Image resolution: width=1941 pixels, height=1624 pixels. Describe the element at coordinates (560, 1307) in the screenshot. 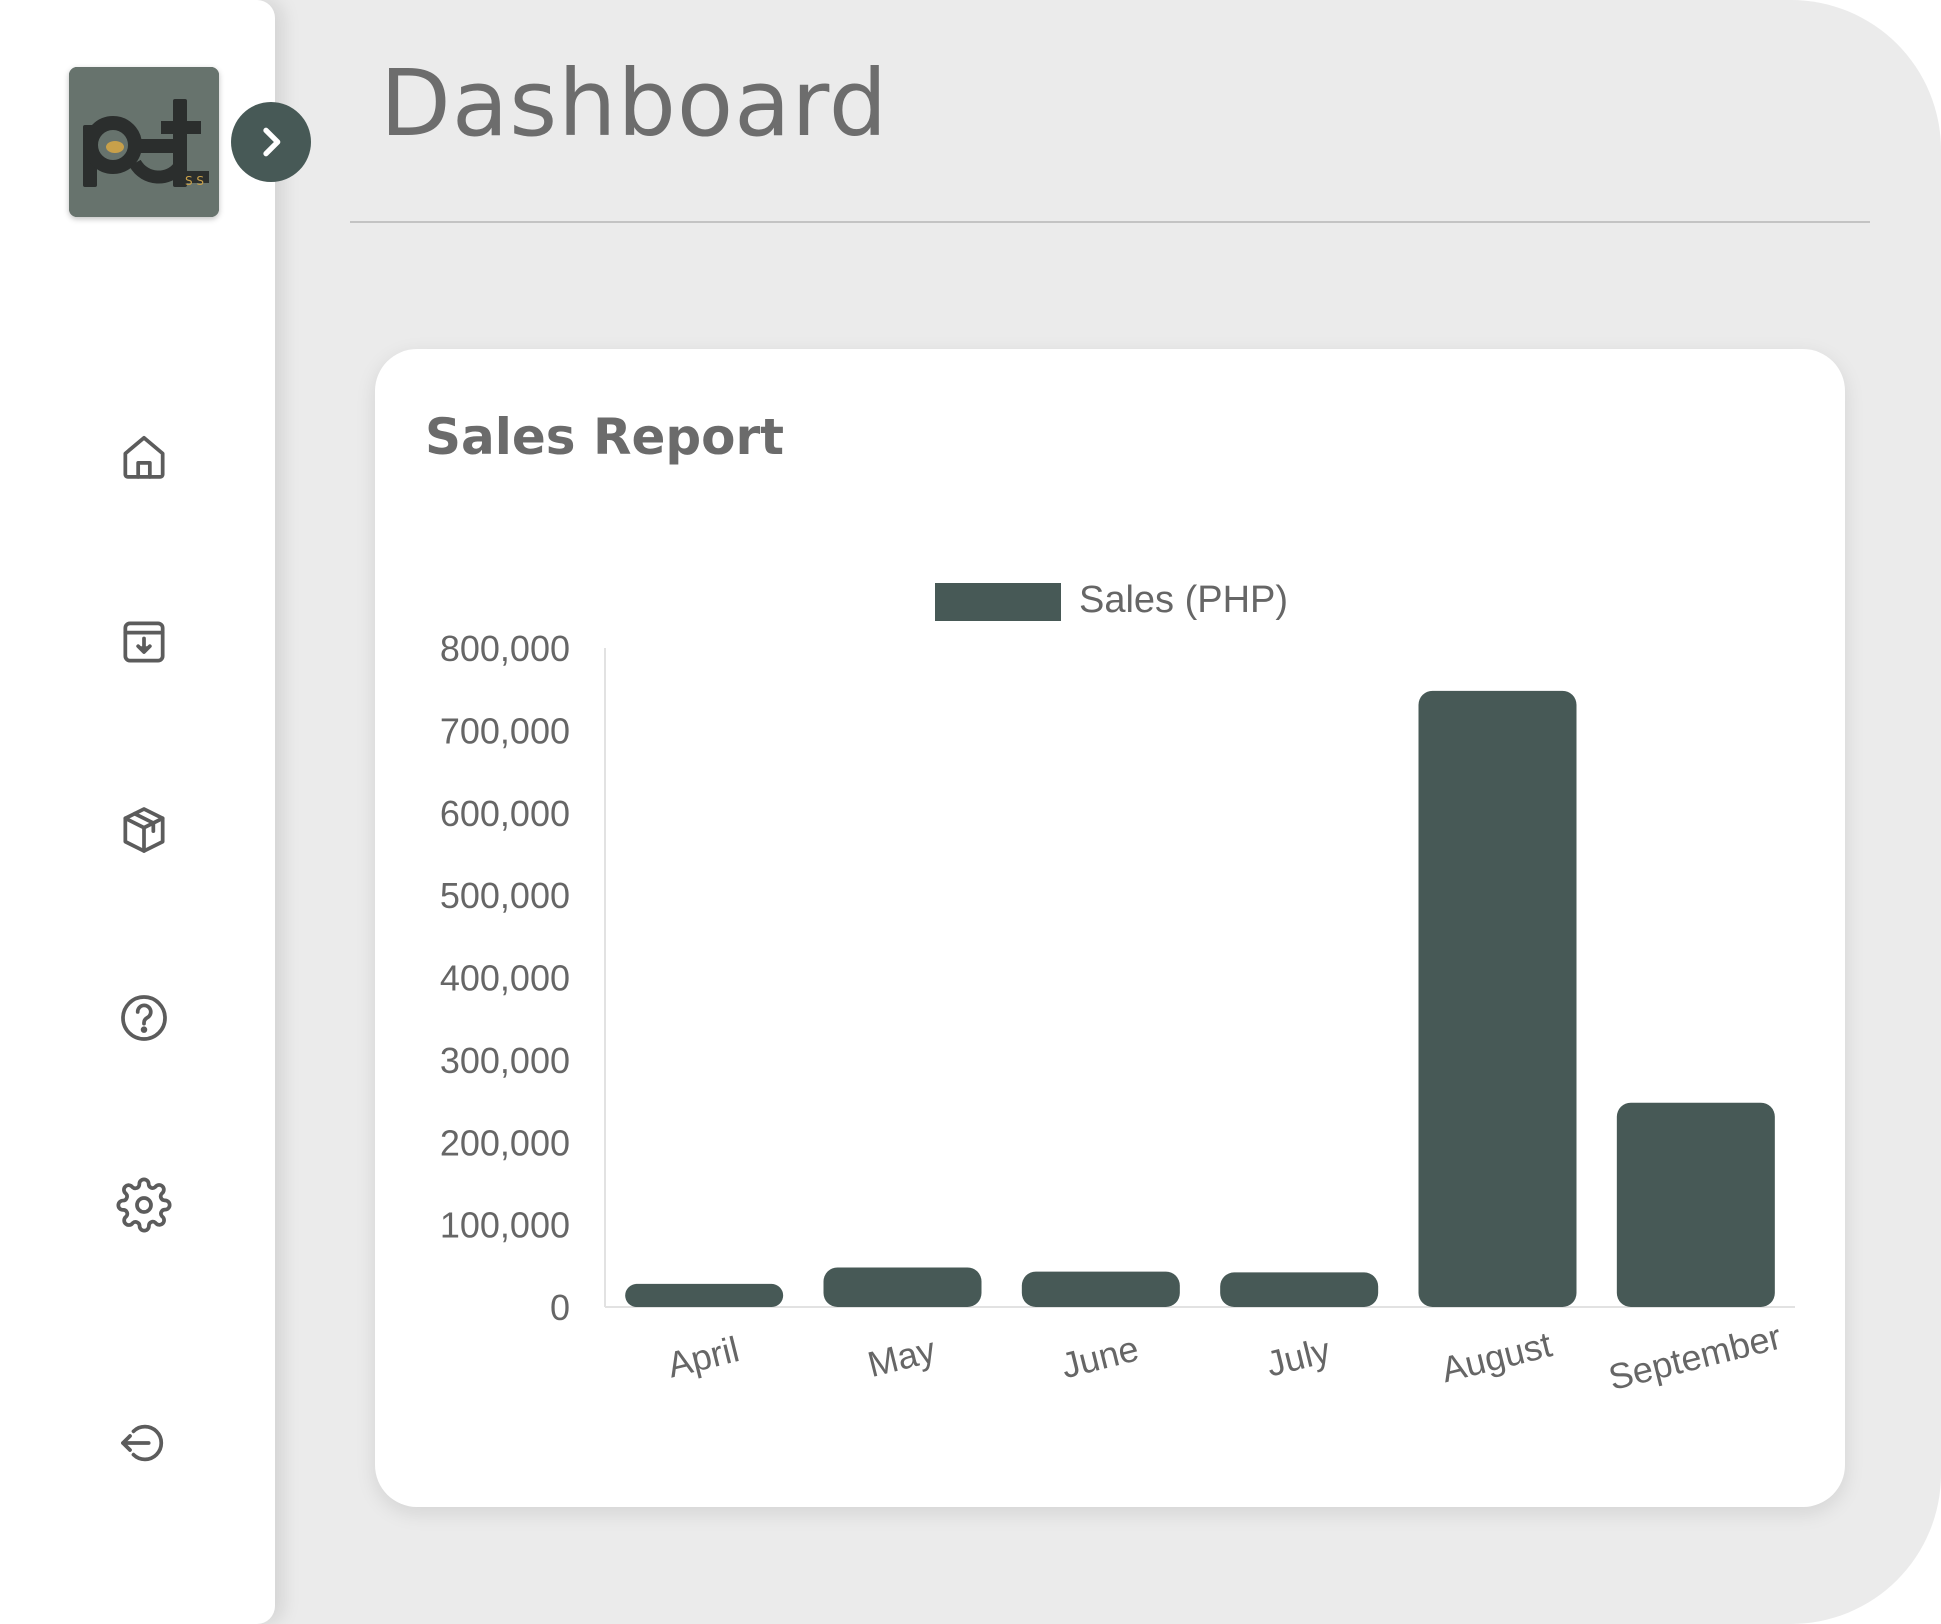

I see `y-tick-label: 0` at that location.